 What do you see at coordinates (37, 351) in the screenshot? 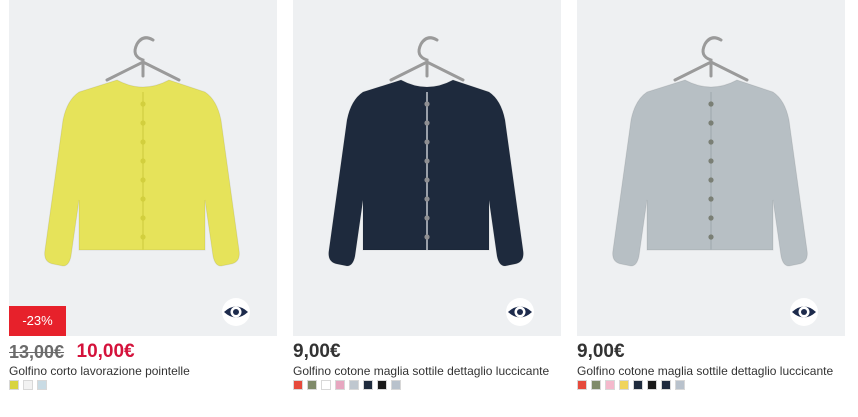
I see `old-price: 13,00€` at bounding box center [37, 351].